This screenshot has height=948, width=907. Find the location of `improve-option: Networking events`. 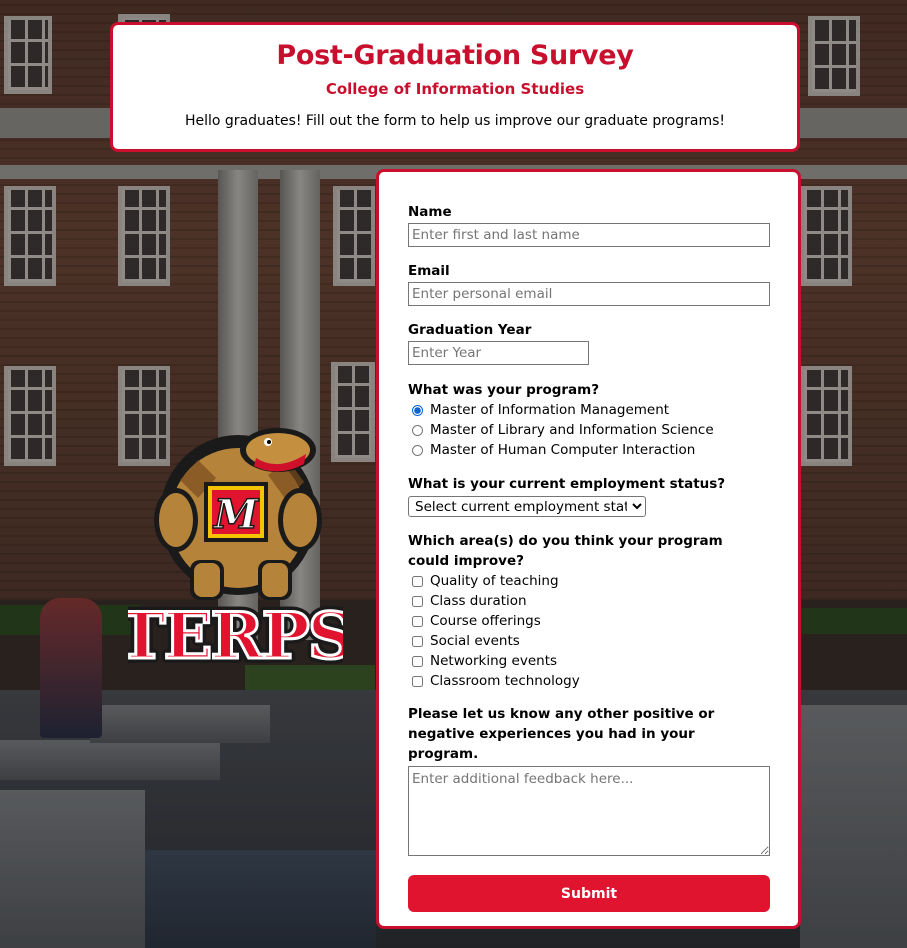

improve-option: Networking events is located at coordinates (588, 661).